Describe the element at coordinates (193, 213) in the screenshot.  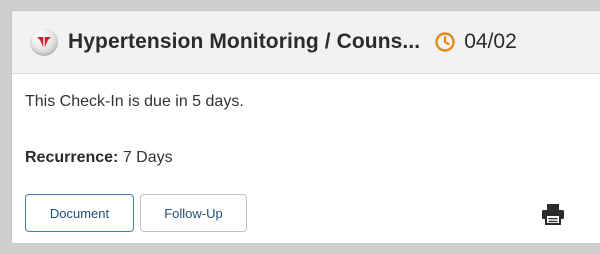
I see `follow-up-button: Follow-Up` at that location.